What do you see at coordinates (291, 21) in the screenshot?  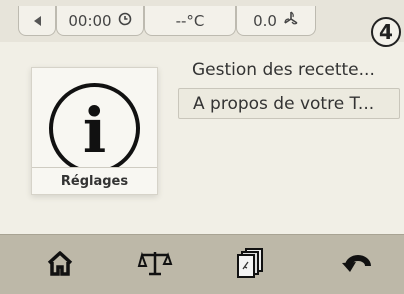 I see `fan-icon` at bounding box center [291, 21].